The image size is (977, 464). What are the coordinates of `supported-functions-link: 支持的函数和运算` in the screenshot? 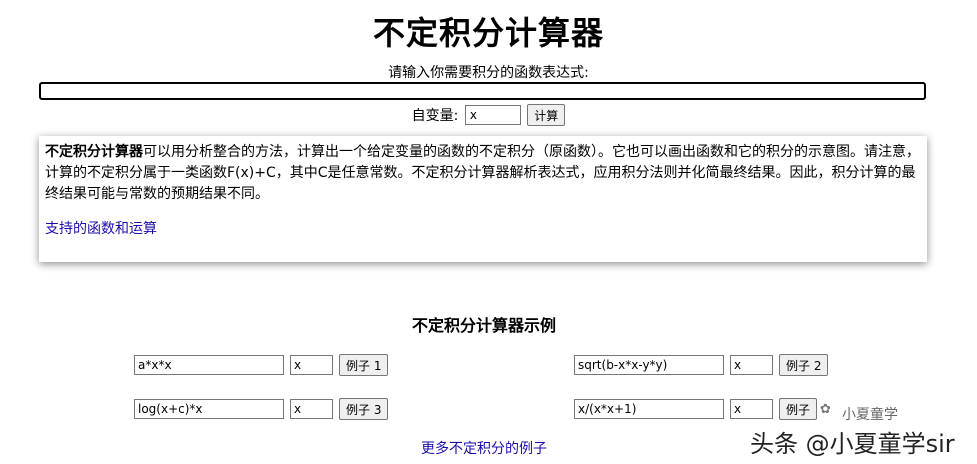 It's located at (483, 229).